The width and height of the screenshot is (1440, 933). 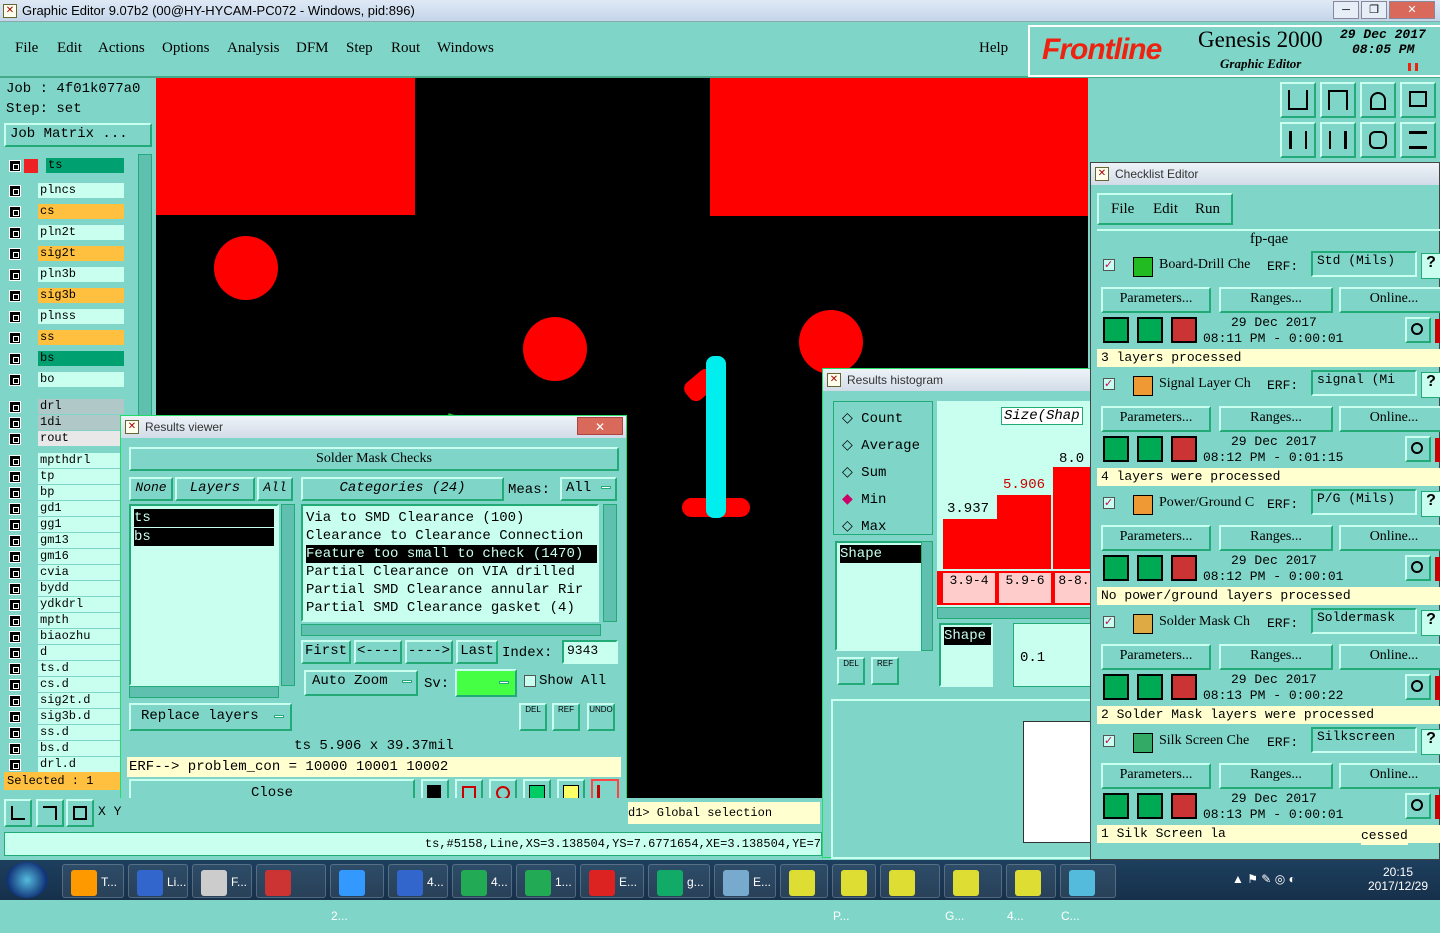 I want to click on layer-row-bs-d: bs.d, so click(x=65, y=749).